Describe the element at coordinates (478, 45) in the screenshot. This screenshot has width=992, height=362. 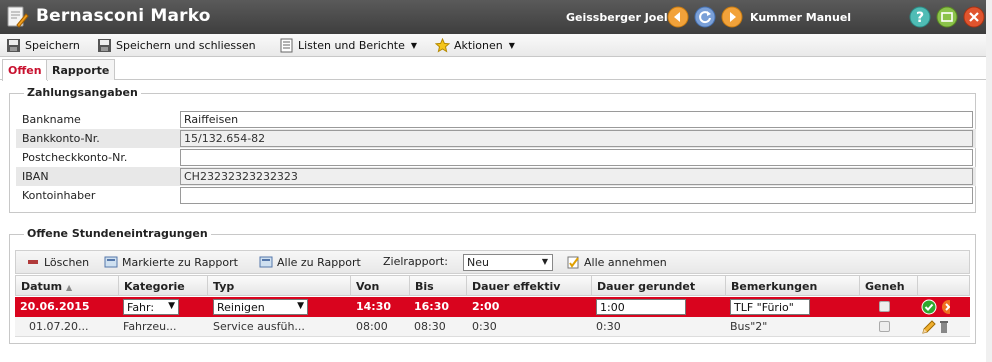
I see `actions-label: Aktionen` at that location.